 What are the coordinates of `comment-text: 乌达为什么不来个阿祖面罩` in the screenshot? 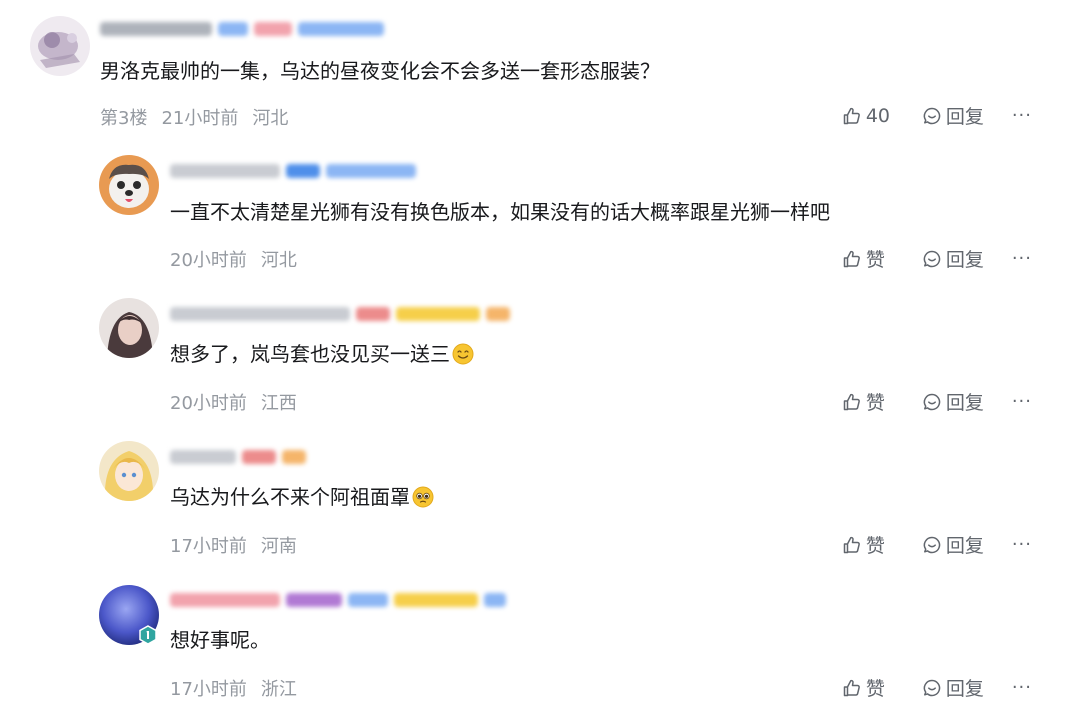 It's located at (302, 497).